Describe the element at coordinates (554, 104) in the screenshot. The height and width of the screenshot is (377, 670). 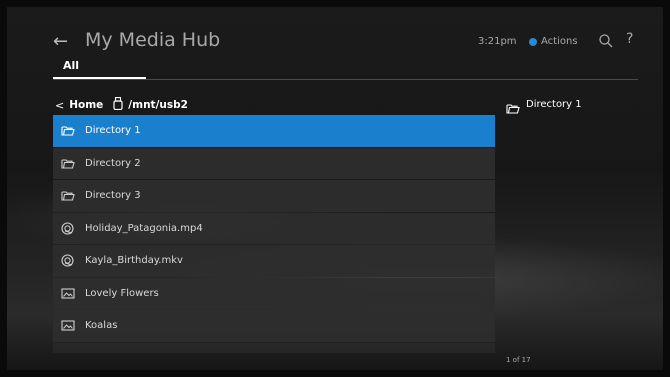
I see `preview-title: Directory 1` at that location.